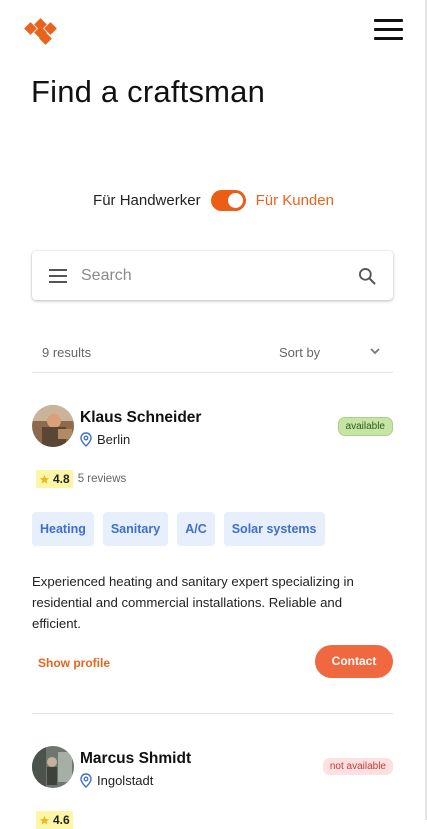 Image resolution: width=427 pixels, height=829 pixels. Describe the element at coordinates (61, 820) in the screenshot. I see `rating-value: 4.6` at that location.